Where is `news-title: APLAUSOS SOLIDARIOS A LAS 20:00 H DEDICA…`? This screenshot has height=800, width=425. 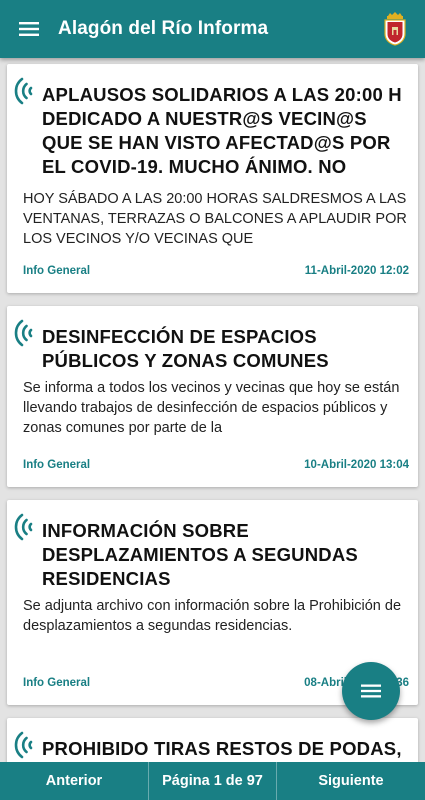 news-title: APLAUSOS SOLIDARIOS A LAS 20:00 H DEDICA… is located at coordinates (222, 130).